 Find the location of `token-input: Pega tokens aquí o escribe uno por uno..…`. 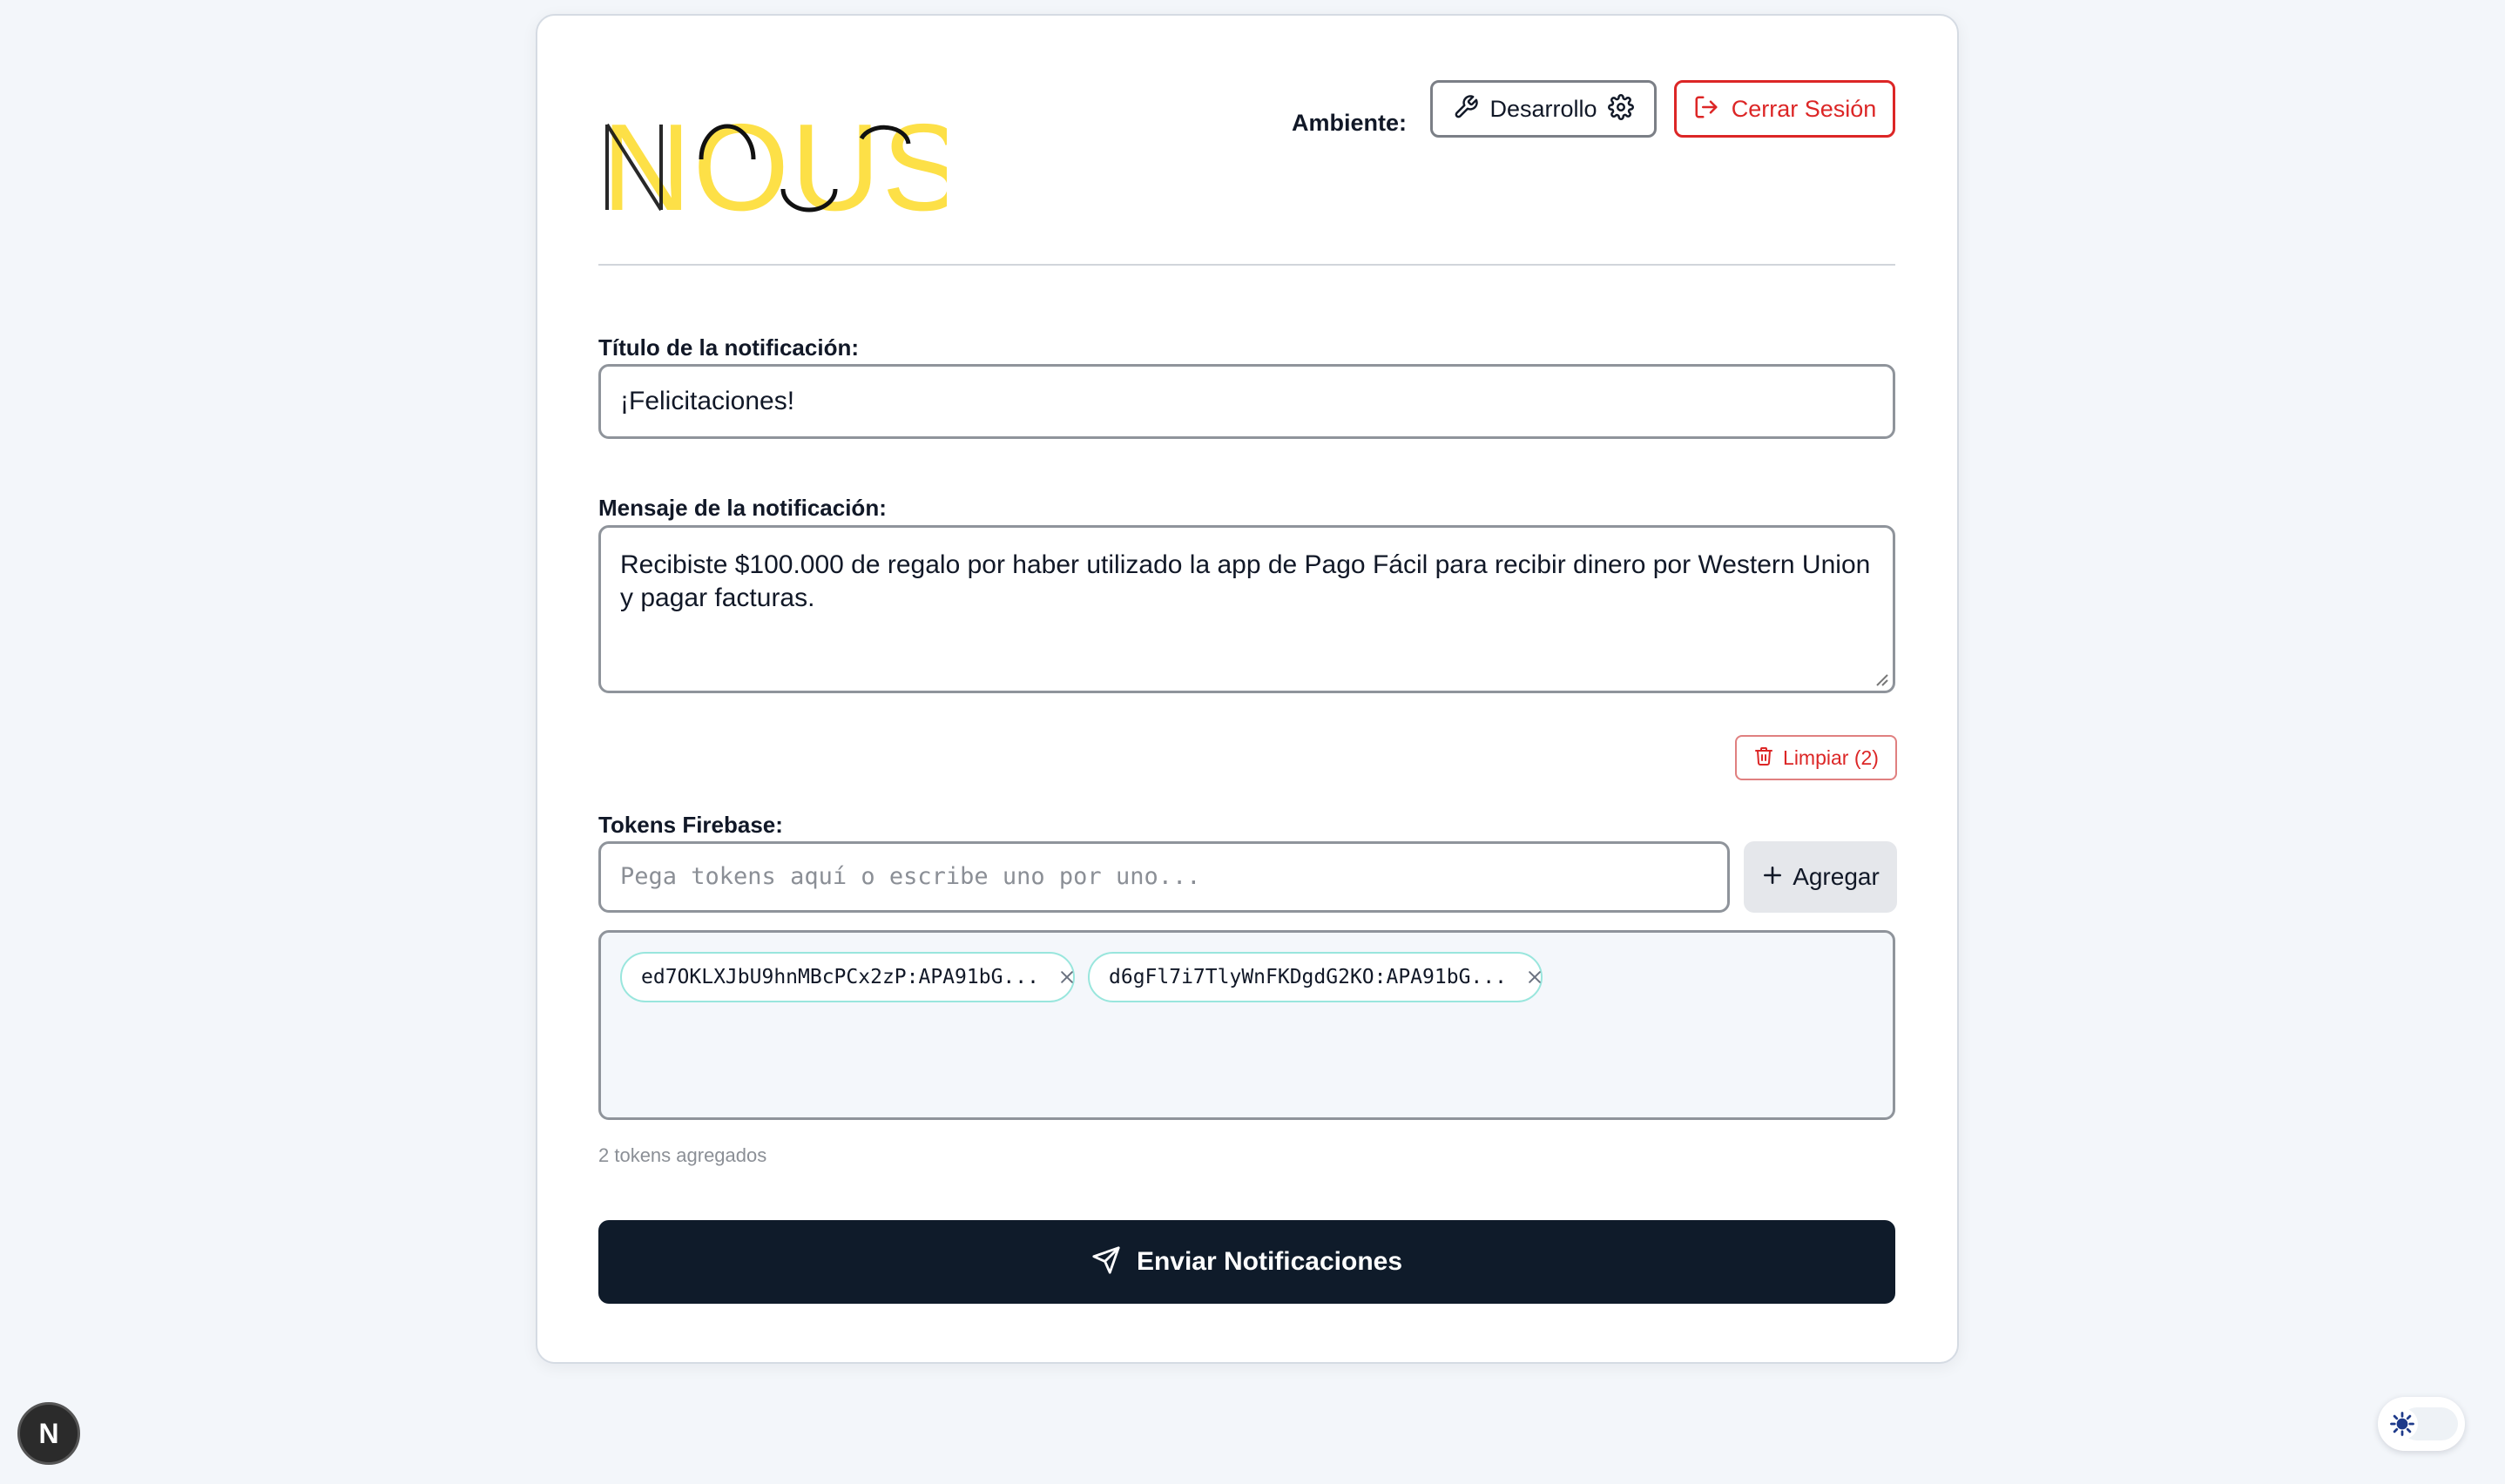

token-input: Pega tokens aquí o escribe uno por uno..… is located at coordinates (1164, 877).